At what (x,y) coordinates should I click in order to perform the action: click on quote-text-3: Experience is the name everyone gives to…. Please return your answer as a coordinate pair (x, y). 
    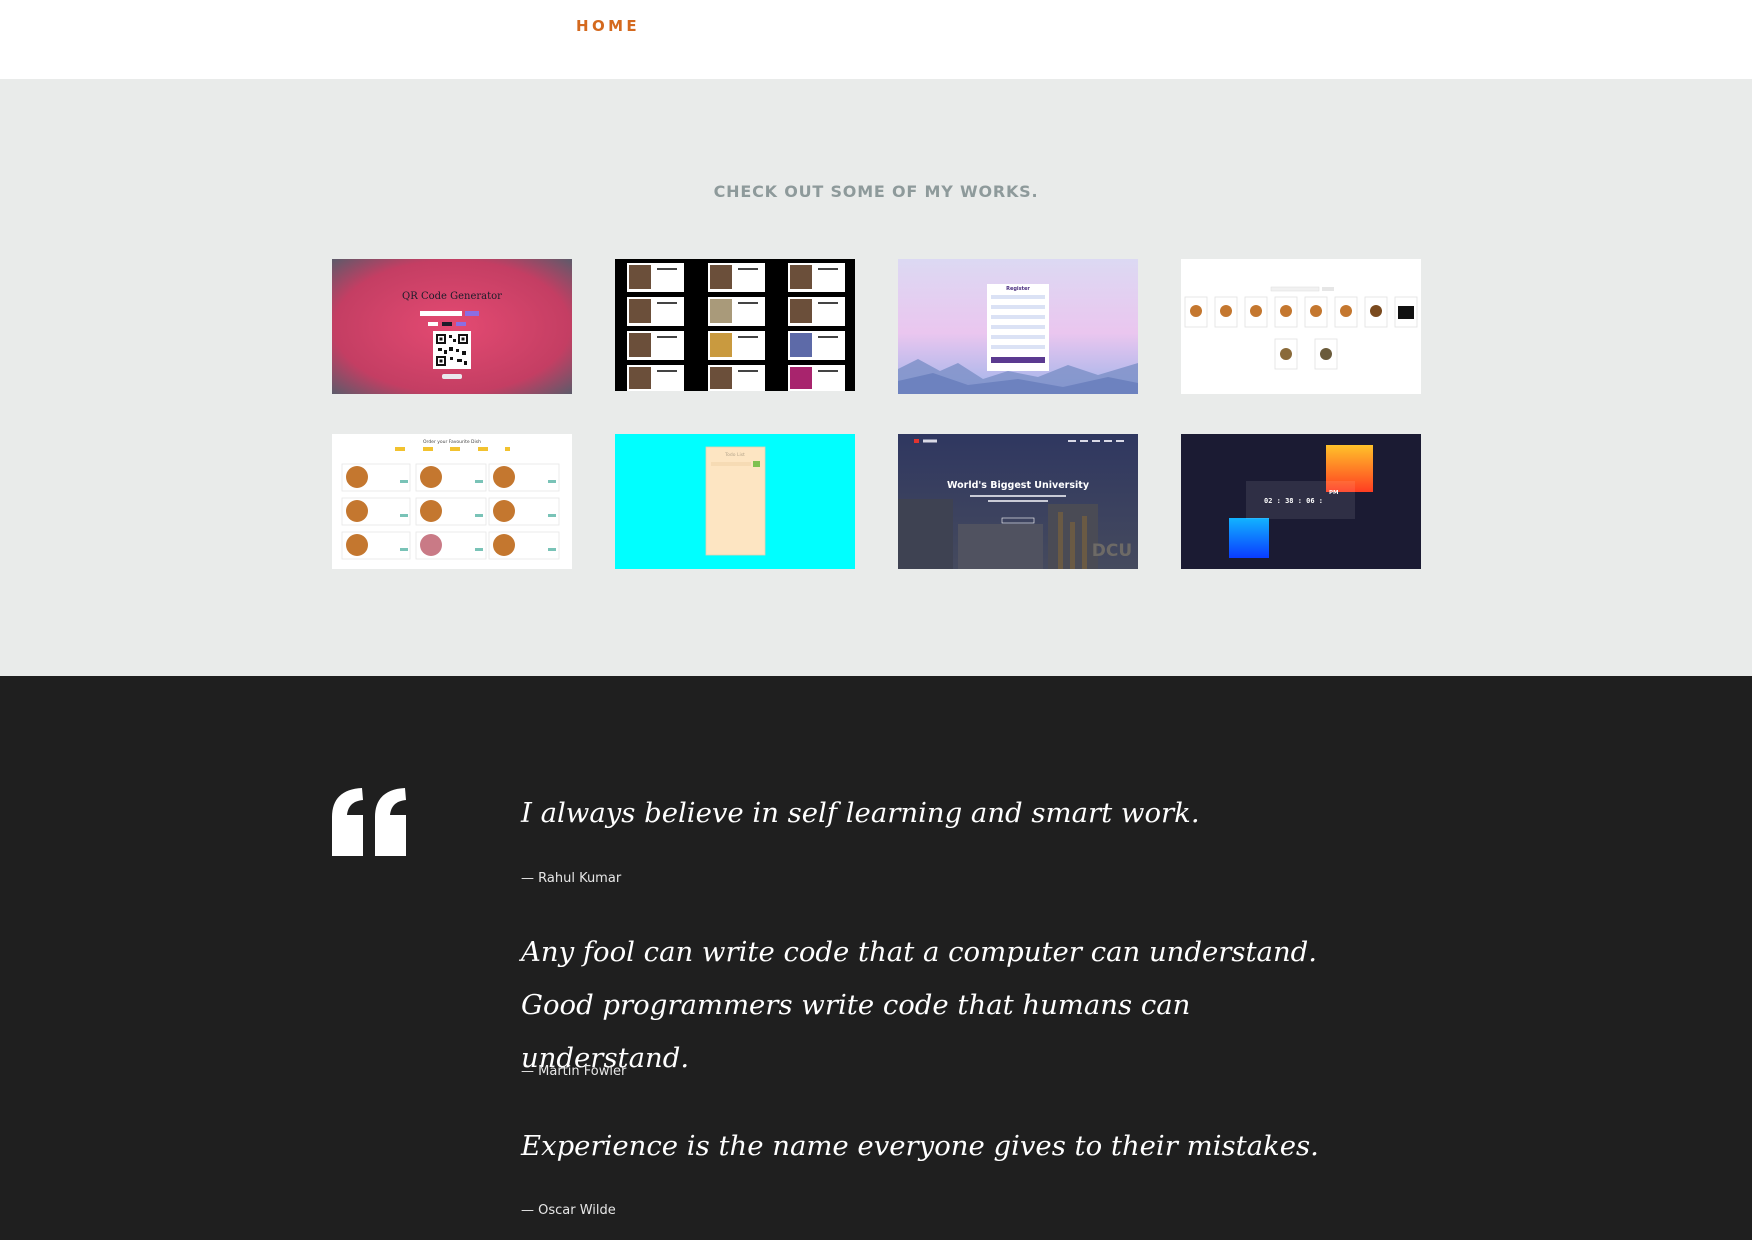
    Looking at the image, I should click on (920, 1146).